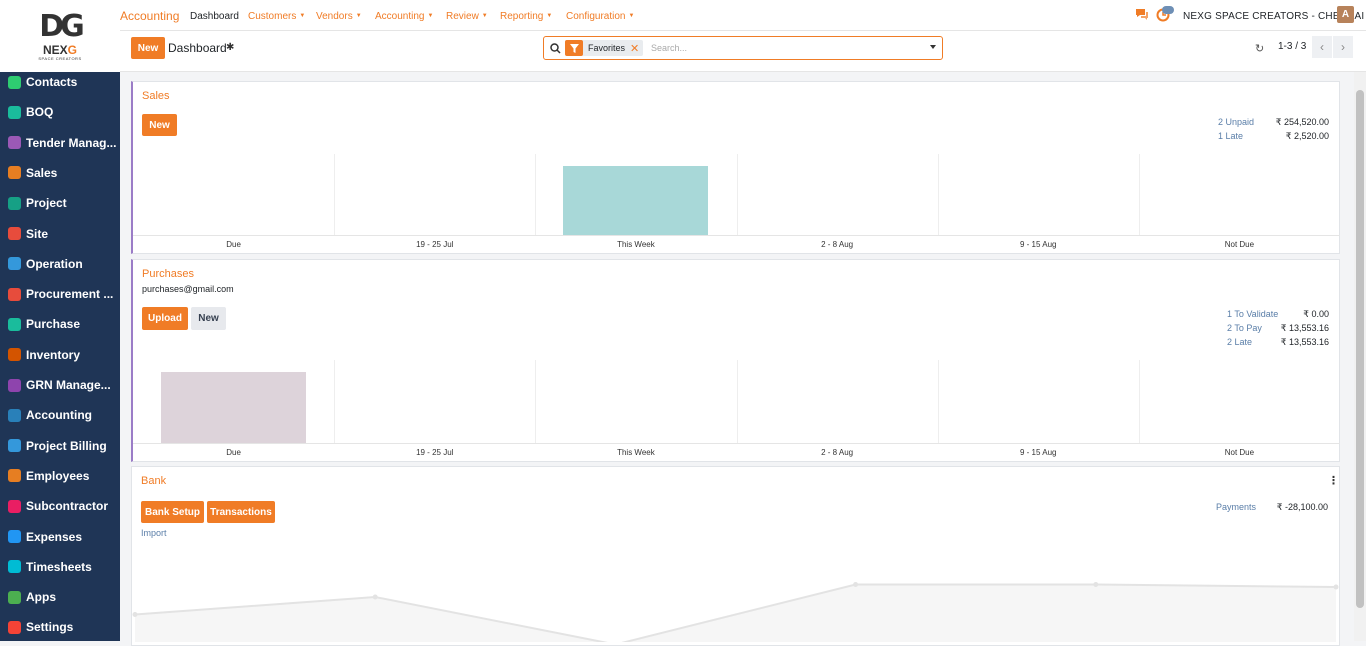 The image size is (1366, 646). I want to click on purchases-late-link: 2 Late, so click(1239, 342).